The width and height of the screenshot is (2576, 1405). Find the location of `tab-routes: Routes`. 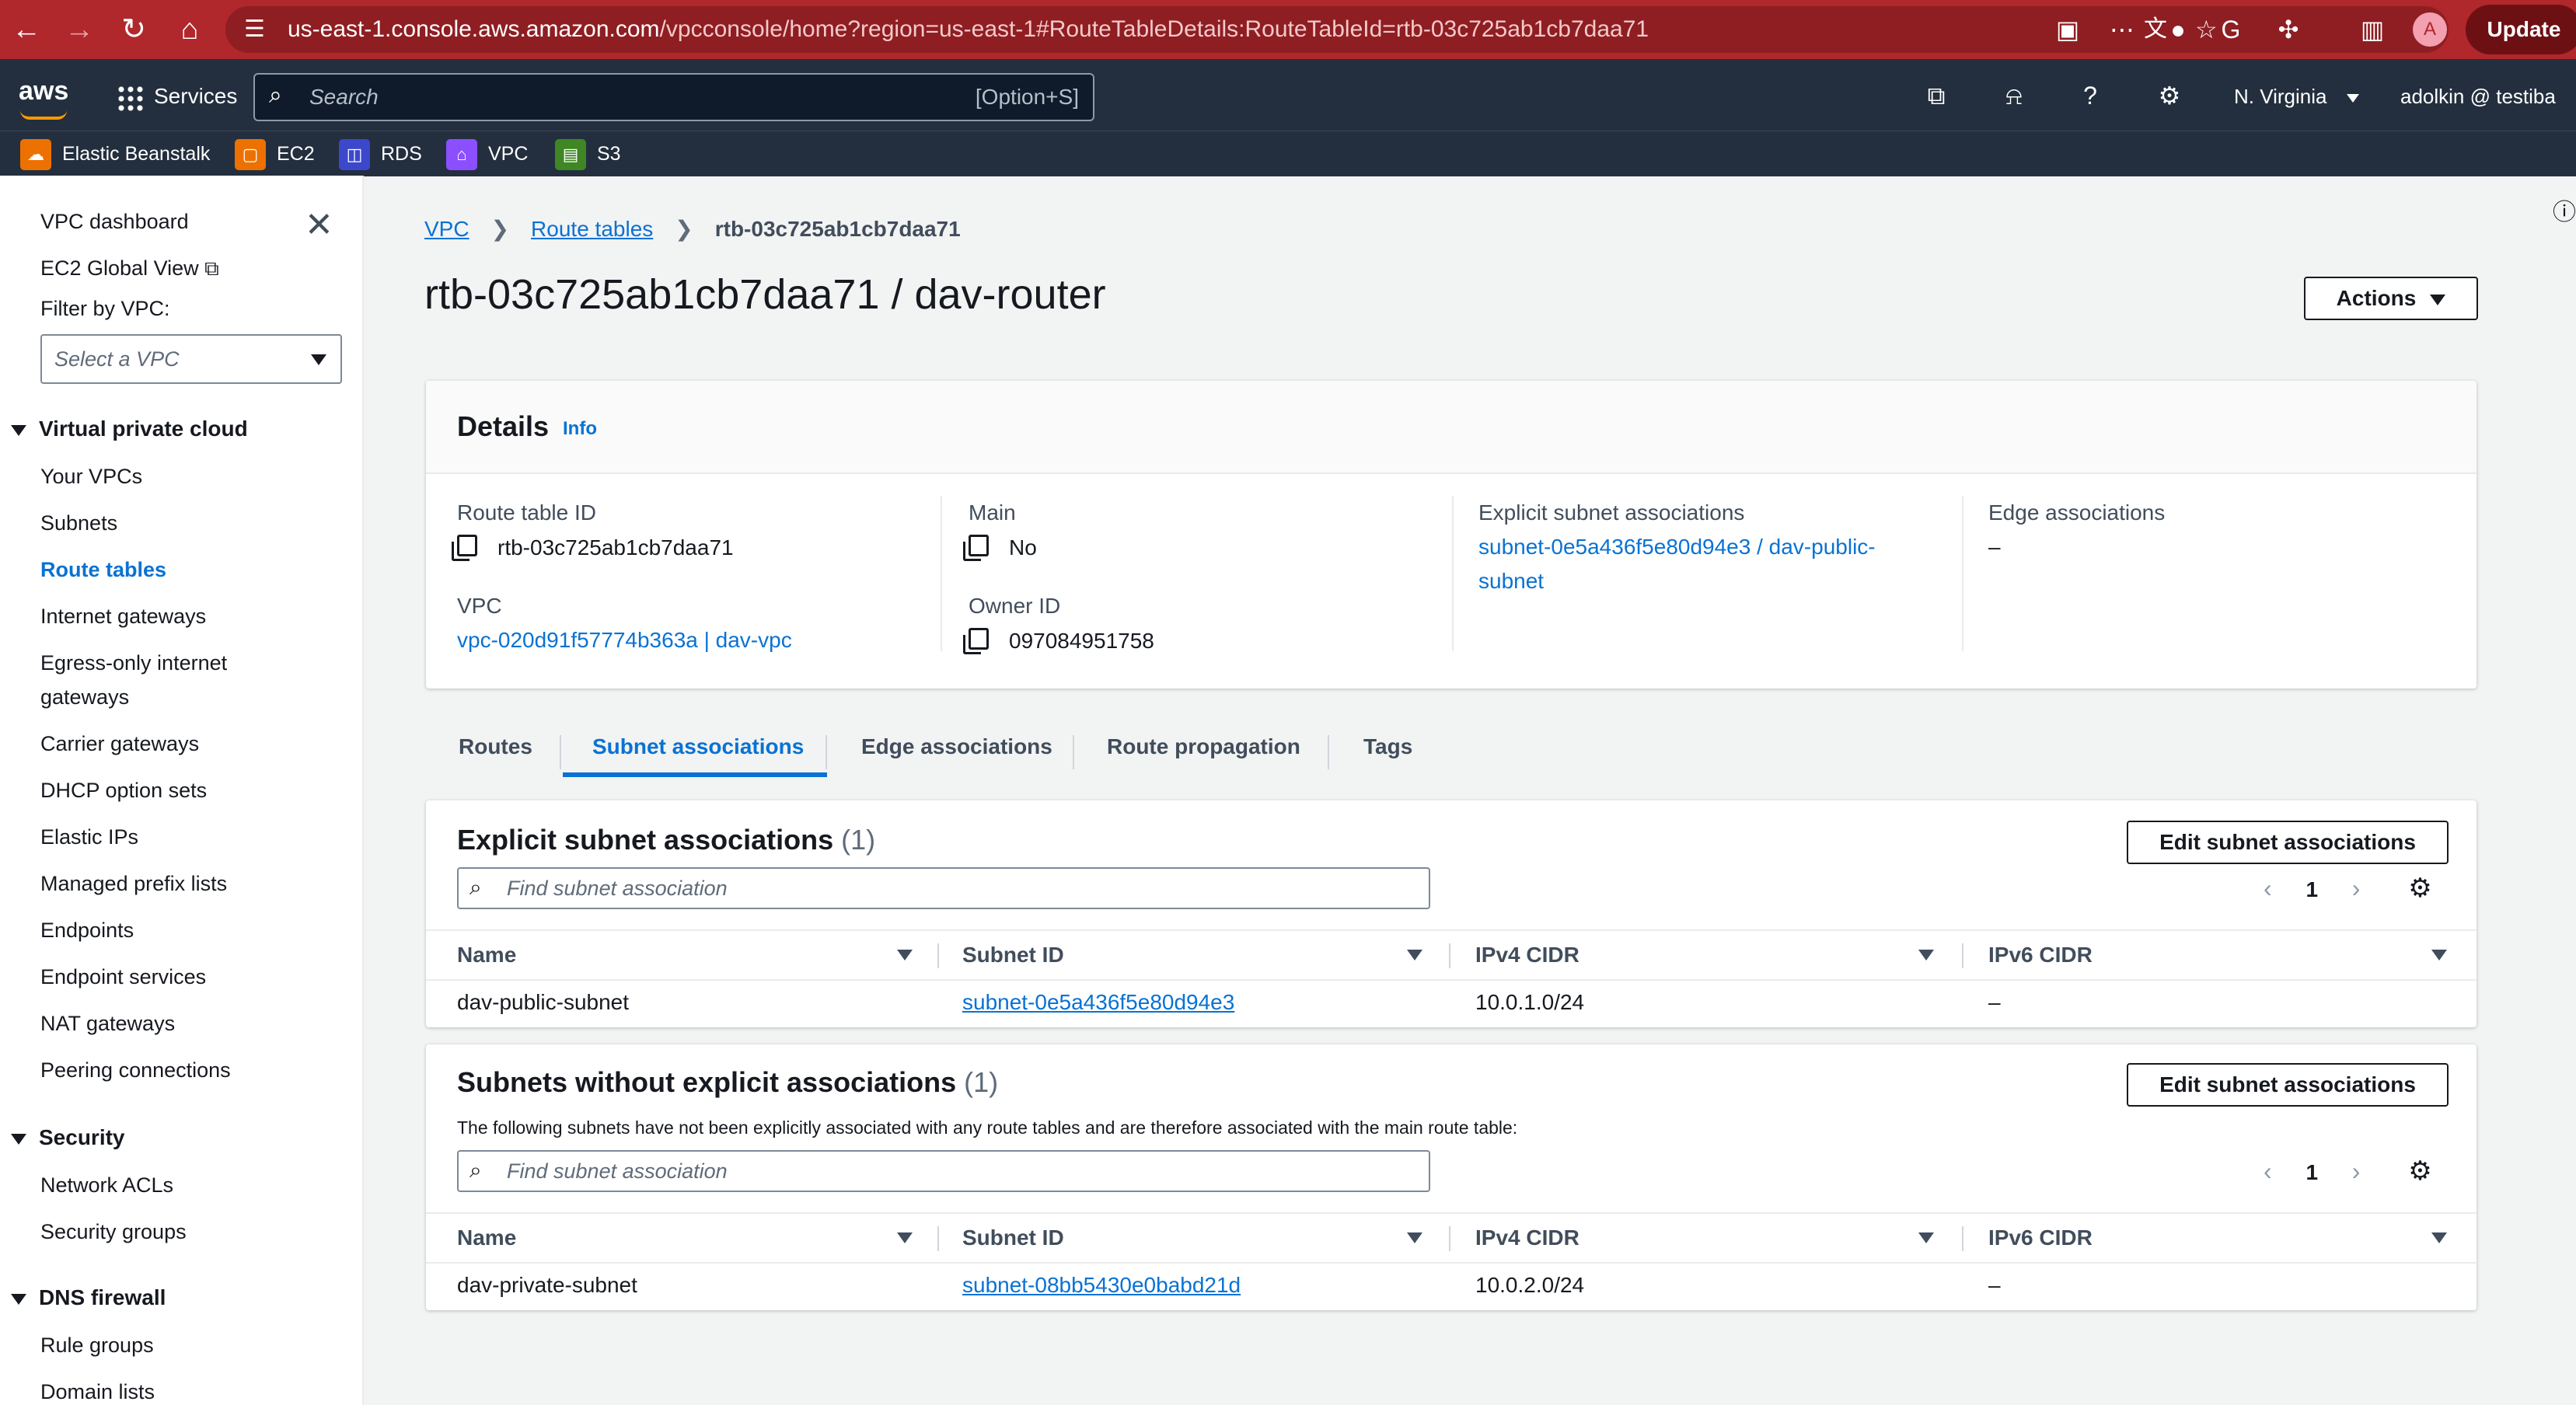

tab-routes: Routes is located at coordinates (495, 747).